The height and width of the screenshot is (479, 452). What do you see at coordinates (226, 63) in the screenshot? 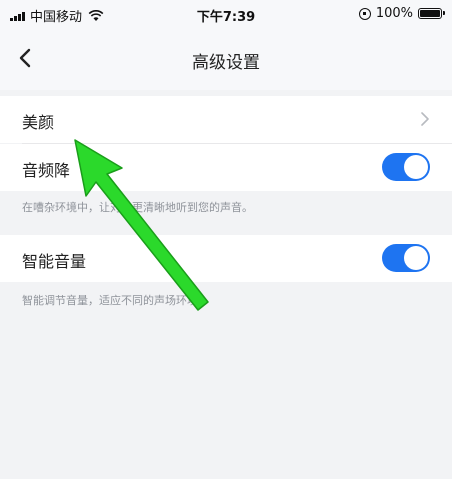
I see `page-title: 高级设置` at bounding box center [226, 63].